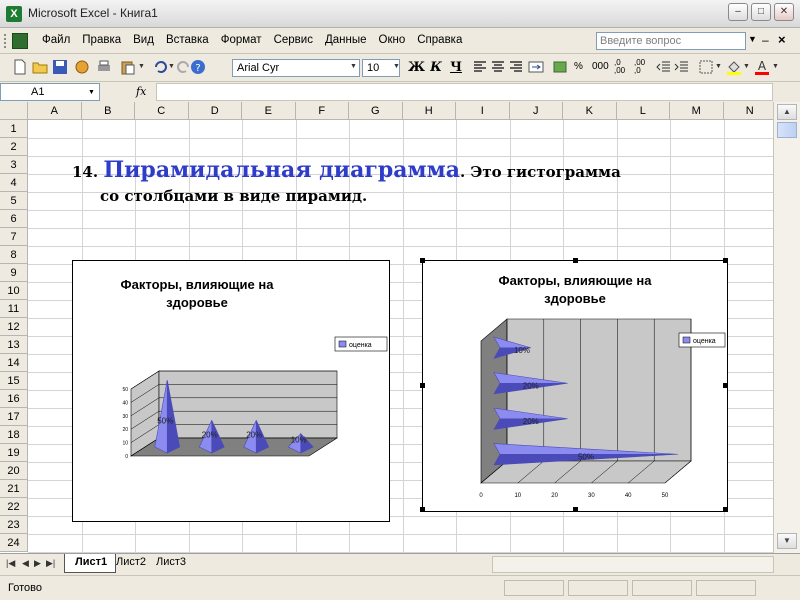  I want to click on italic-button: К, so click(436, 68).